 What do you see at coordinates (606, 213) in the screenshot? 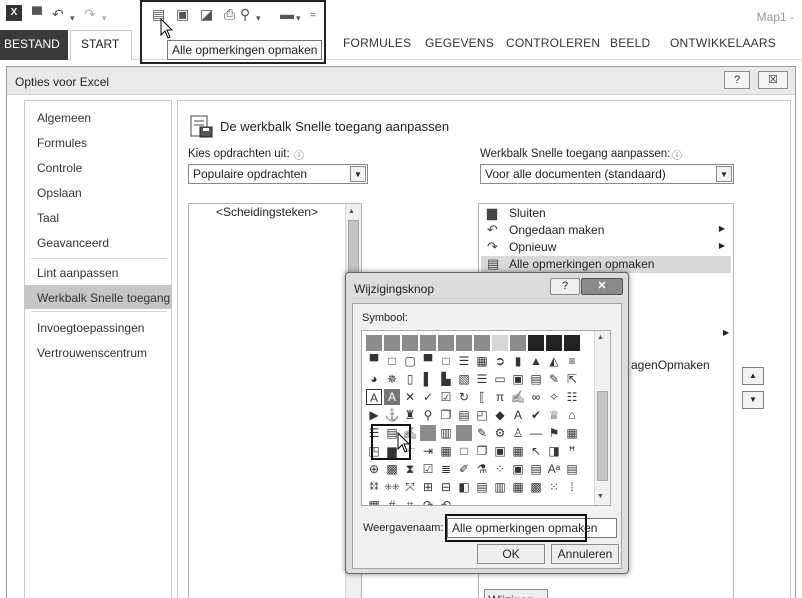
I see `list-item-sluiten: ▆ Sluiten` at bounding box center [606, 213].